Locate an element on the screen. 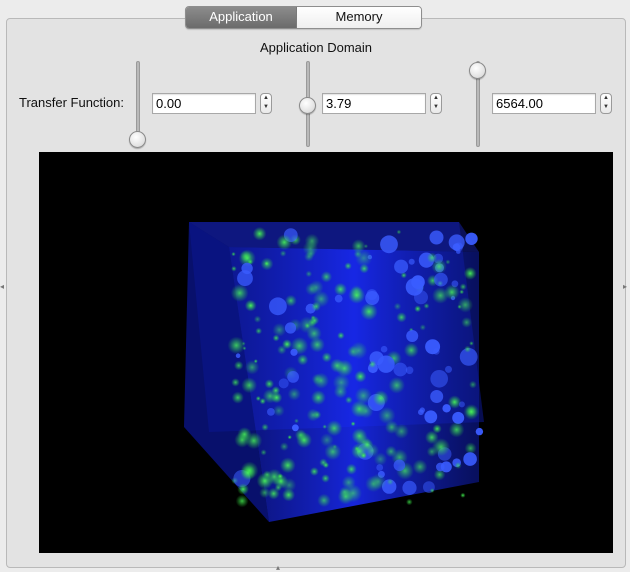  transfer-max-stepper: ▲ ▼ is located at coordinates (606, 103).